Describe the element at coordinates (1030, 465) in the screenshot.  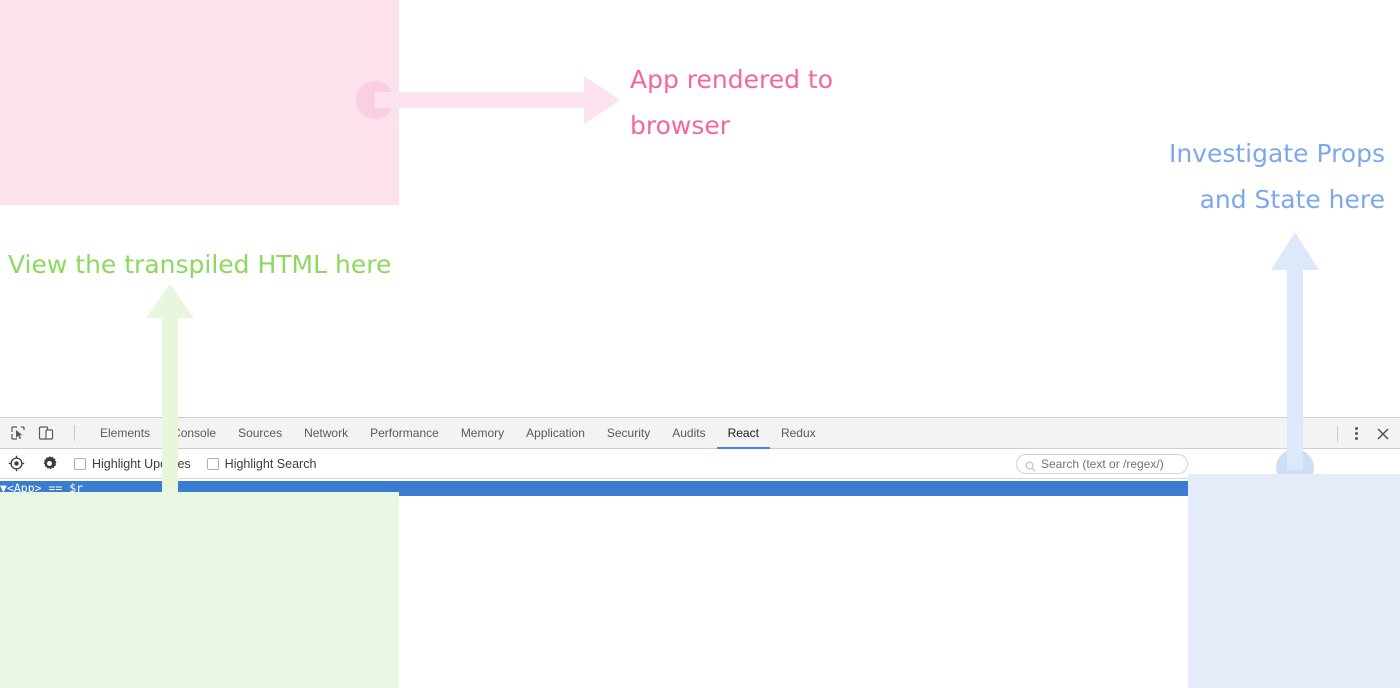
I see `search-icon` at that location.